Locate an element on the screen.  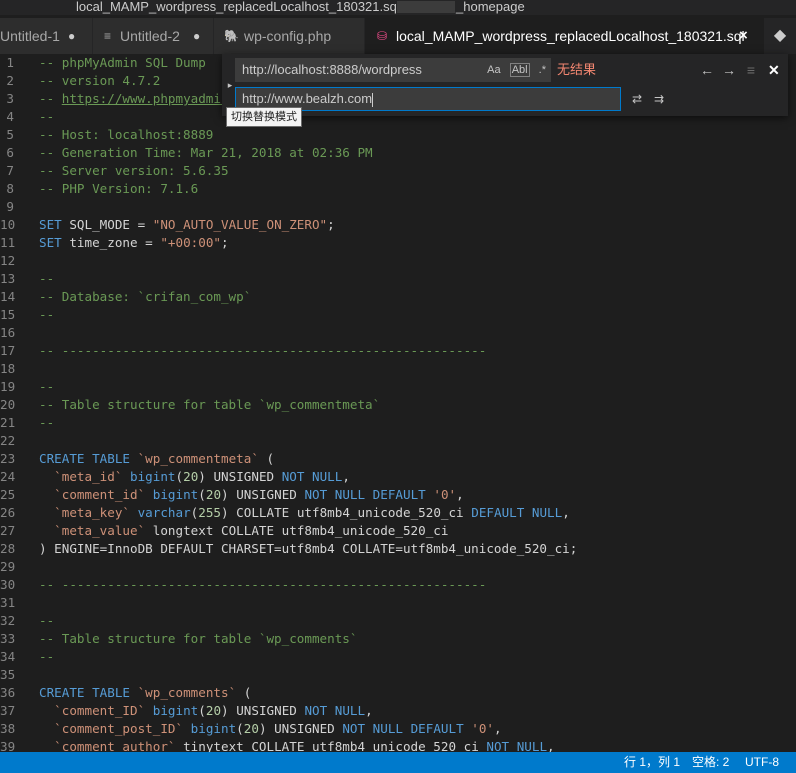
line-number: 32 is located at coordinates (8, 620).